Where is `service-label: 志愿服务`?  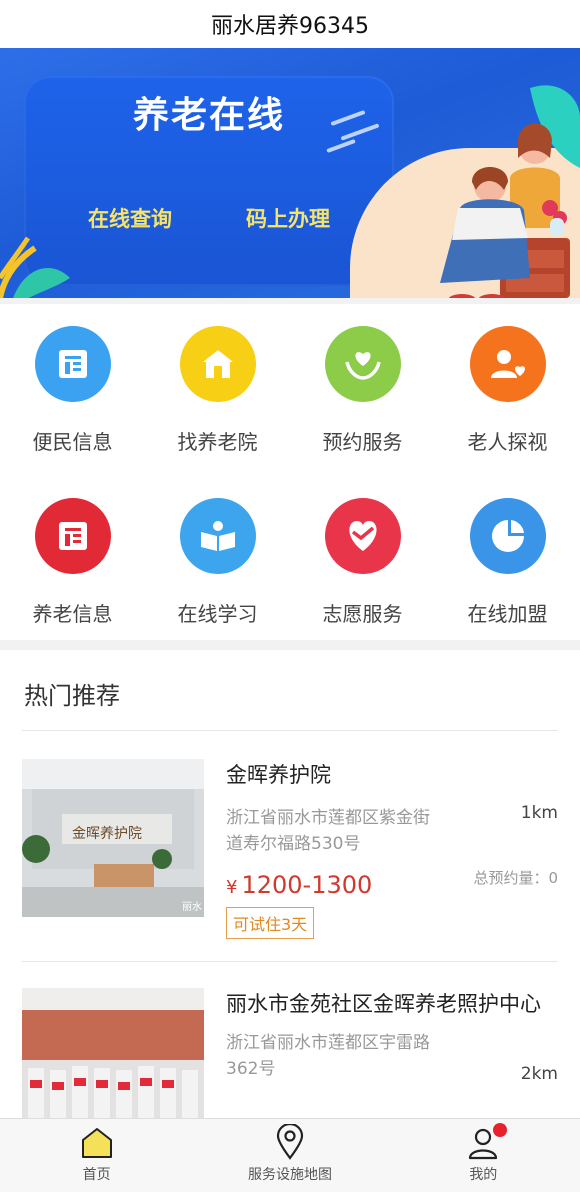 service-label: 志愿服务 is located at coordinates (362, 614).